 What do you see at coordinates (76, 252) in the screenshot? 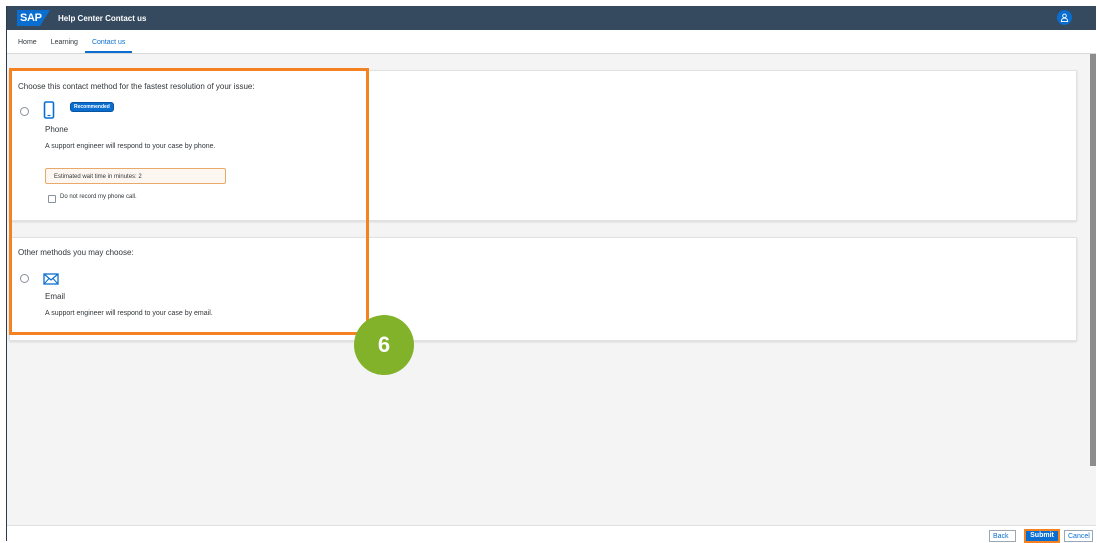
I see `other-methods-heading: Other methods you may choose:` at bounding box center [76, 252].